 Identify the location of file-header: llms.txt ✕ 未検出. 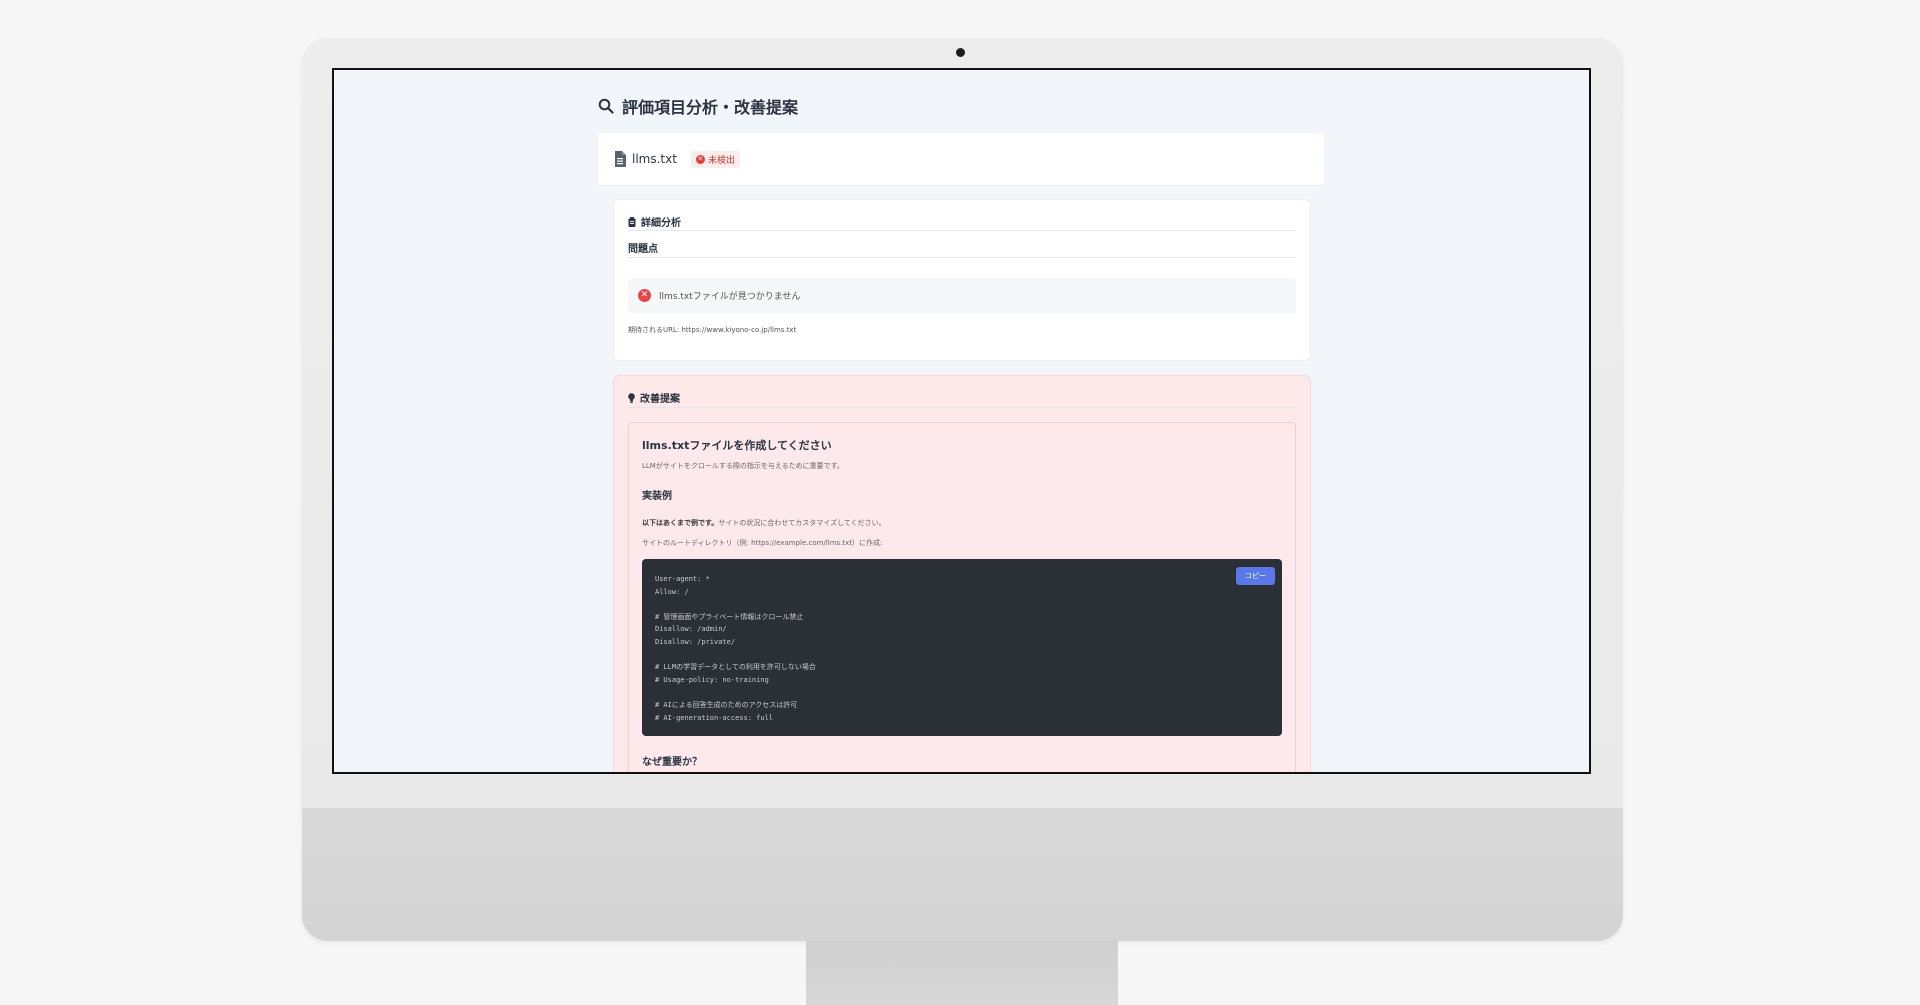
(961, 159).